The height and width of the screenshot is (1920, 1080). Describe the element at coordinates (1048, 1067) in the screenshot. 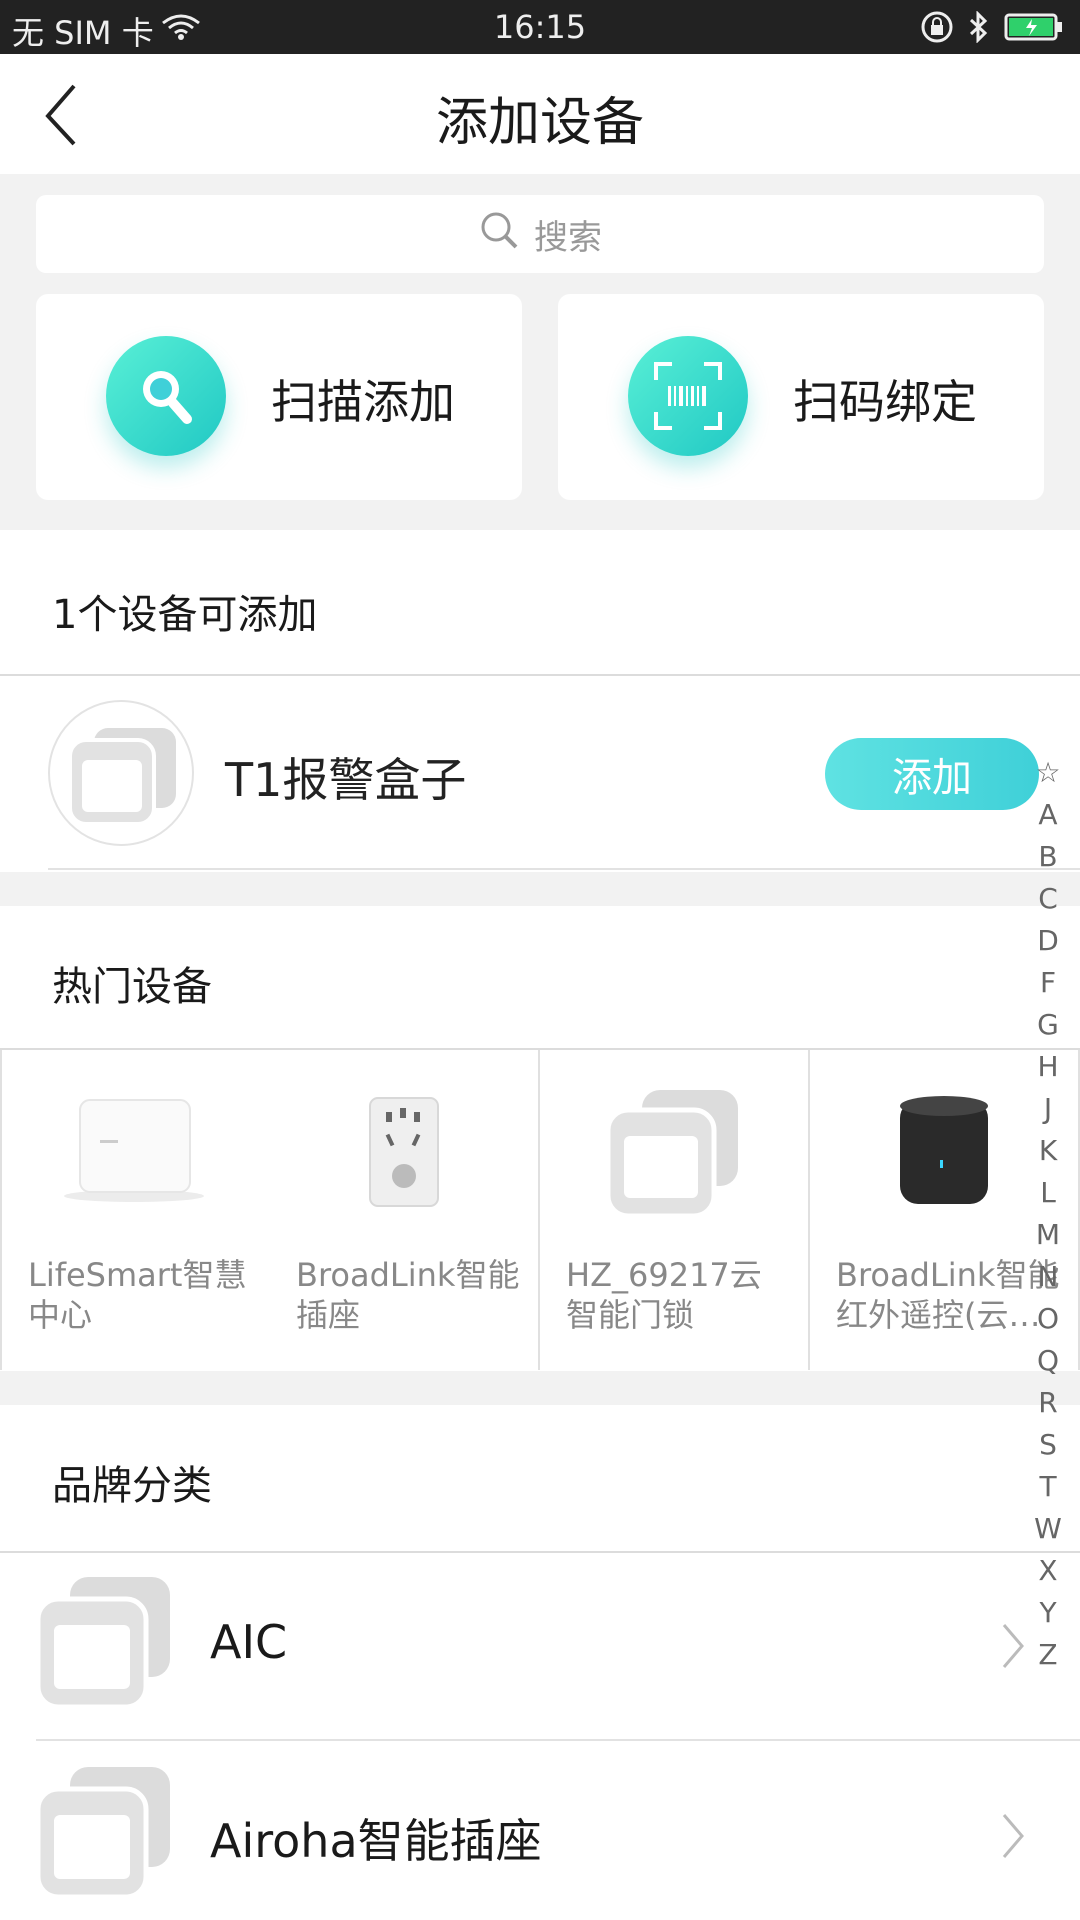

I see `index-letter: H` at that location.